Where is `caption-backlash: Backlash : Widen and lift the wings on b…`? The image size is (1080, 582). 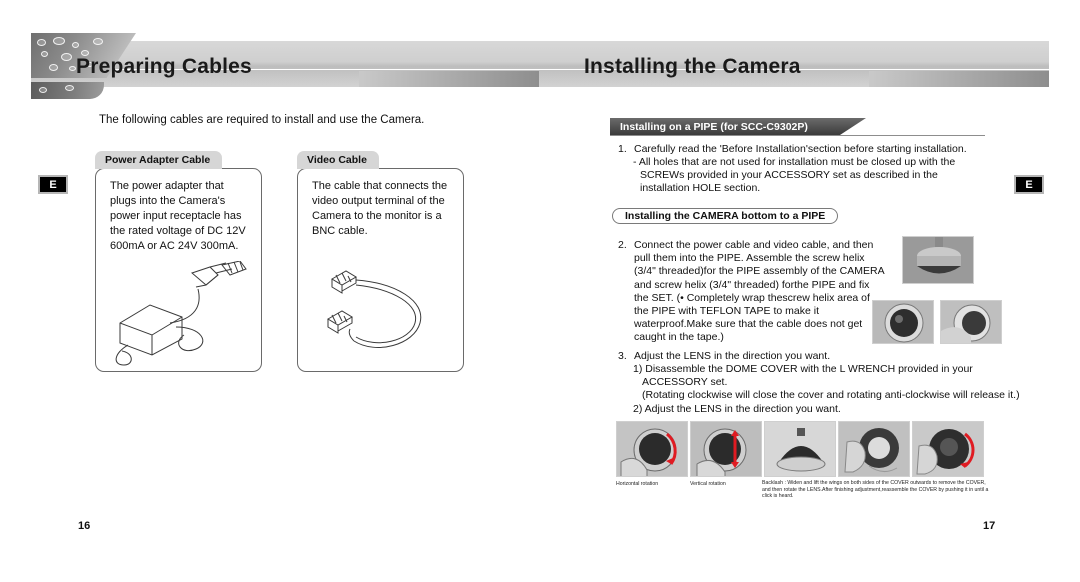
caption-backlash: Backlash : Widen and lift the wings on b… is located at coordinates (875, 490).